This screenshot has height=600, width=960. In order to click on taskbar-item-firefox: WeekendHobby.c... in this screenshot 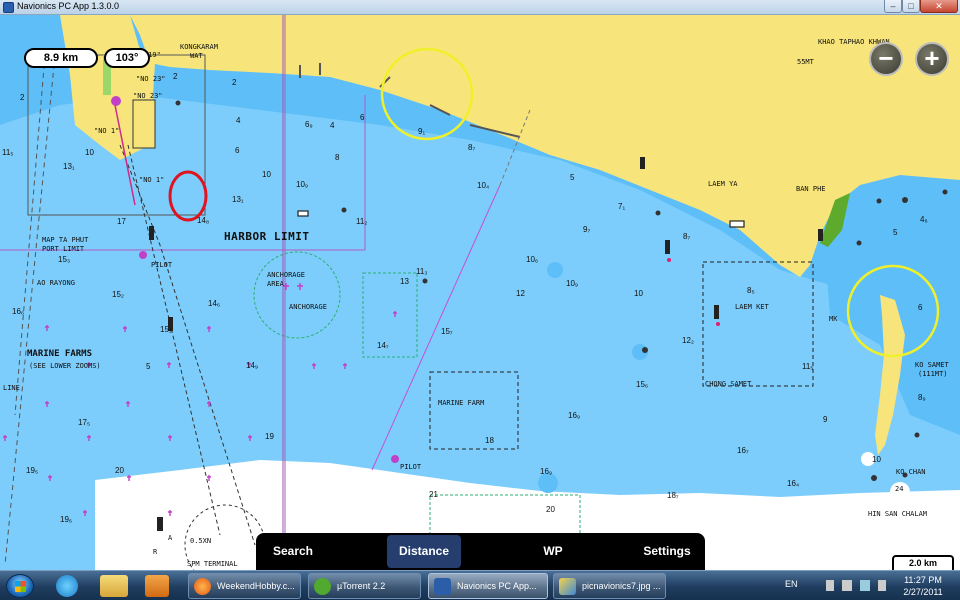, I will do `click(244, 586)`.